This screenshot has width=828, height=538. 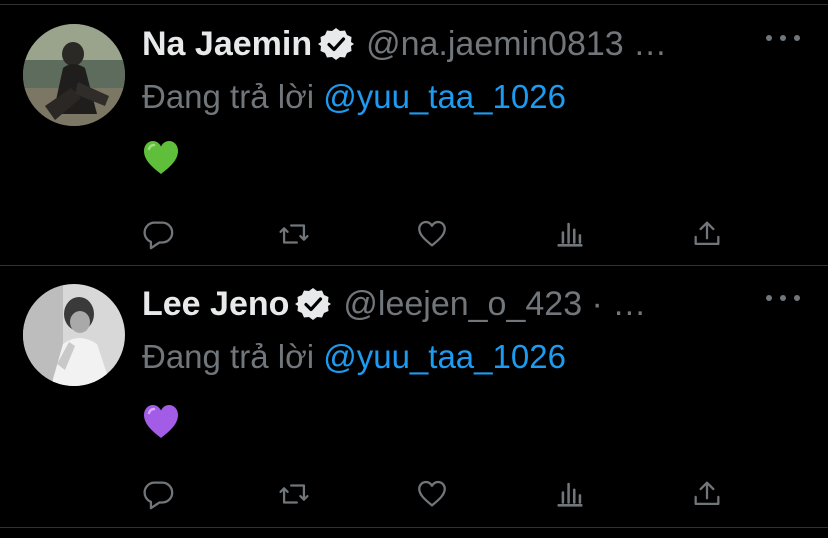 I want to click on author-name: Na Jaemin, so click(x=227, y=44).